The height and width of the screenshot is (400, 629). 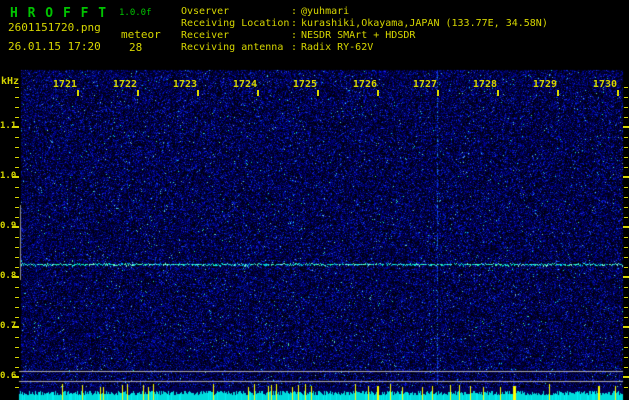 What do you see at coordinates (135, 13) in the screenshot?
I see `app-version: 1.0.0f` at bounding box center [135, 13].